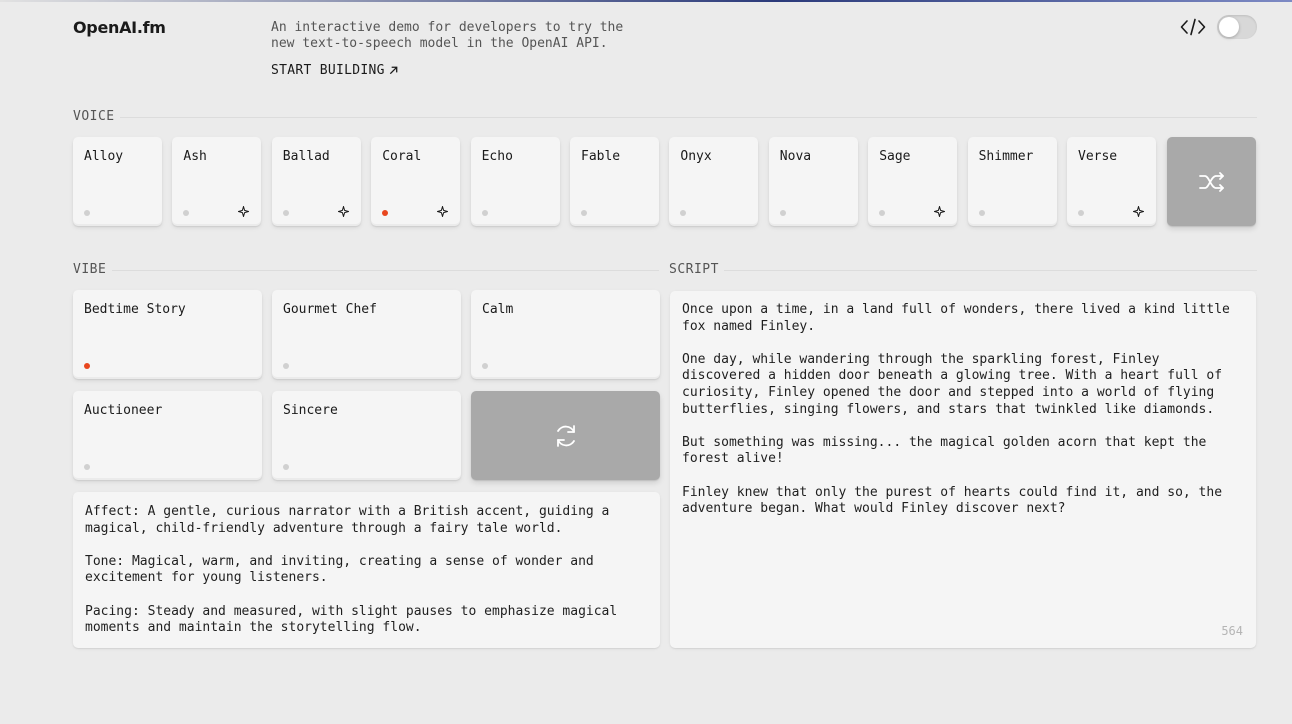  Describe the element at coordinates (316, 181) in the screenshot. I see `voice-card-ballad: Ballad` at that location.